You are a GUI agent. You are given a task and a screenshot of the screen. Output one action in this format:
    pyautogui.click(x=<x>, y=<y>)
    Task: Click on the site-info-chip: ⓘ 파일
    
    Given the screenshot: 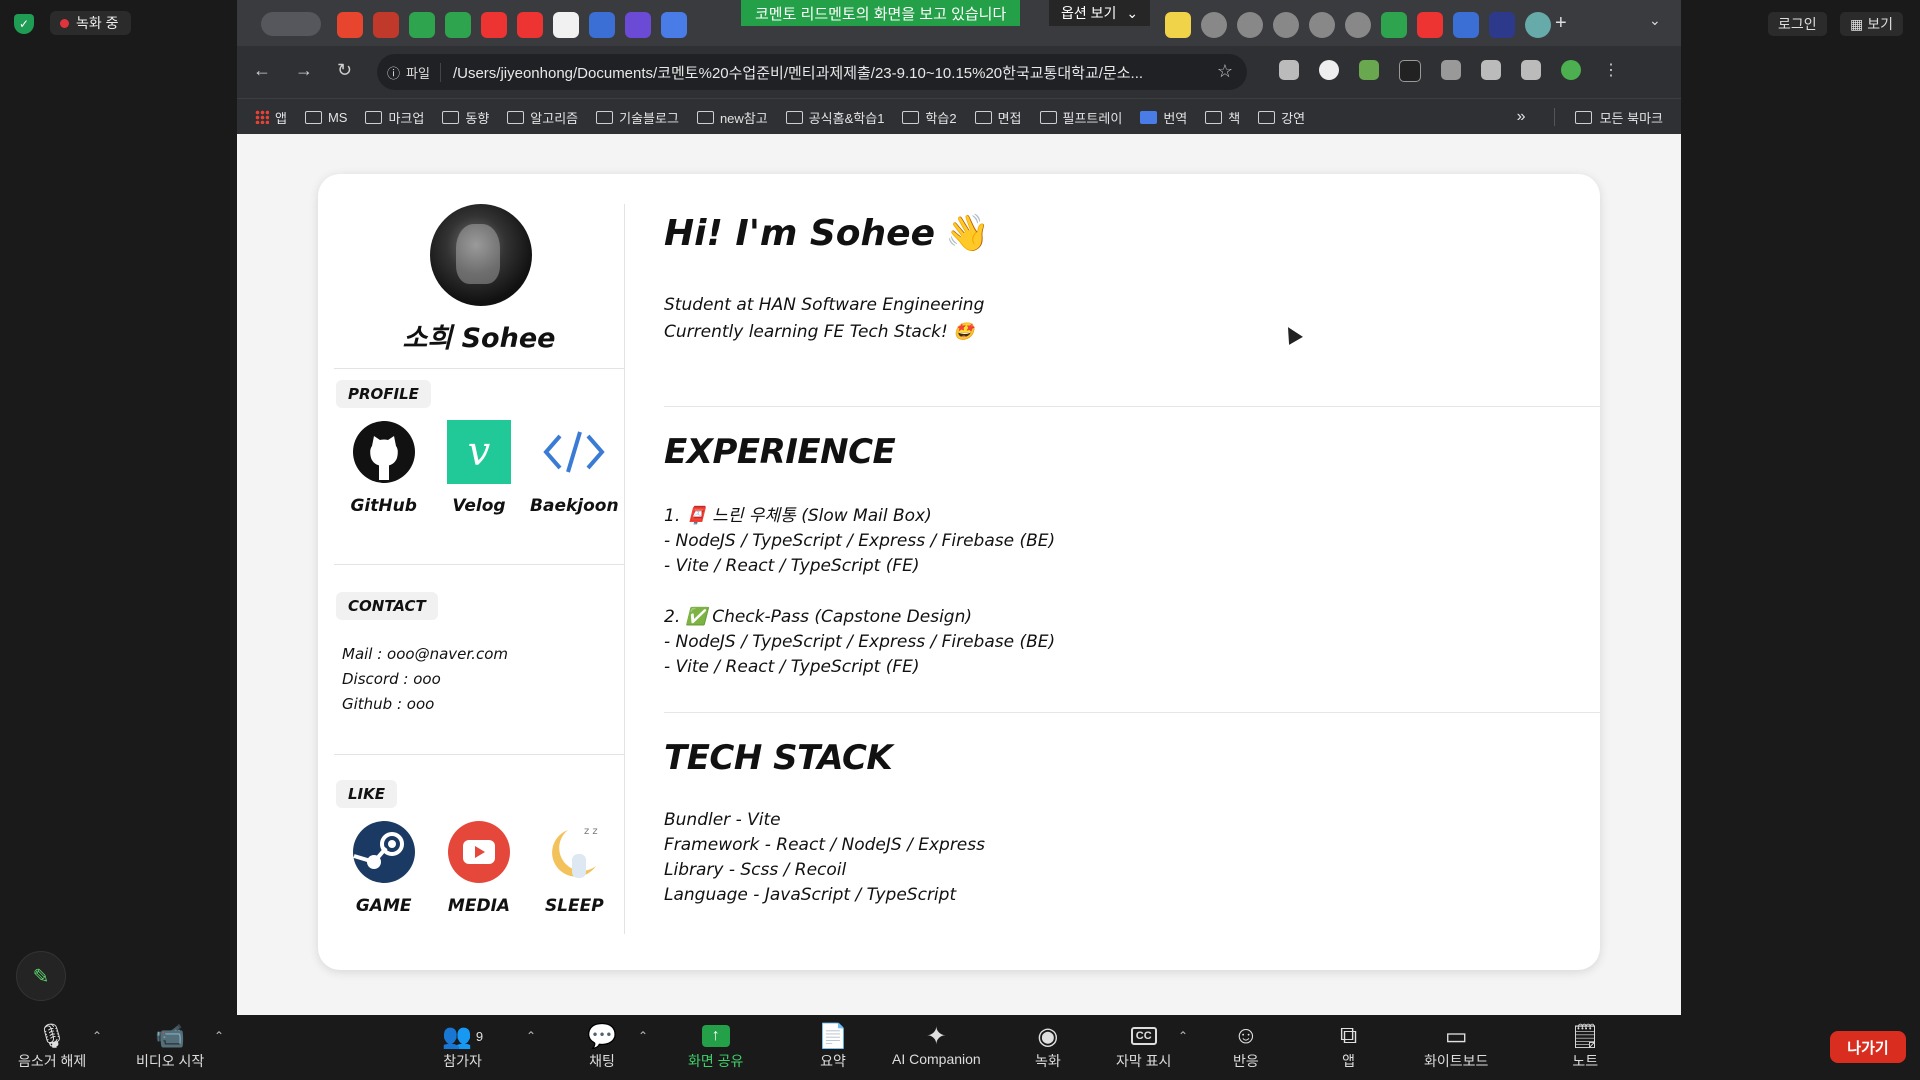 What is the action you would take?
    pyautogui.click(x=414, y=72)
    